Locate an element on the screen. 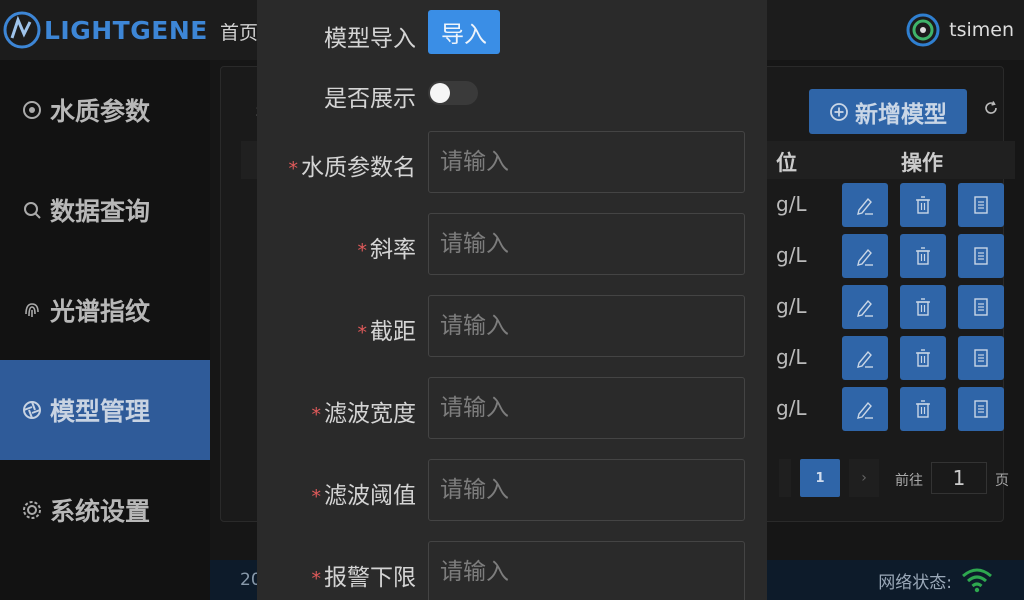  toggle-knob is located at coordinates (440, 93).